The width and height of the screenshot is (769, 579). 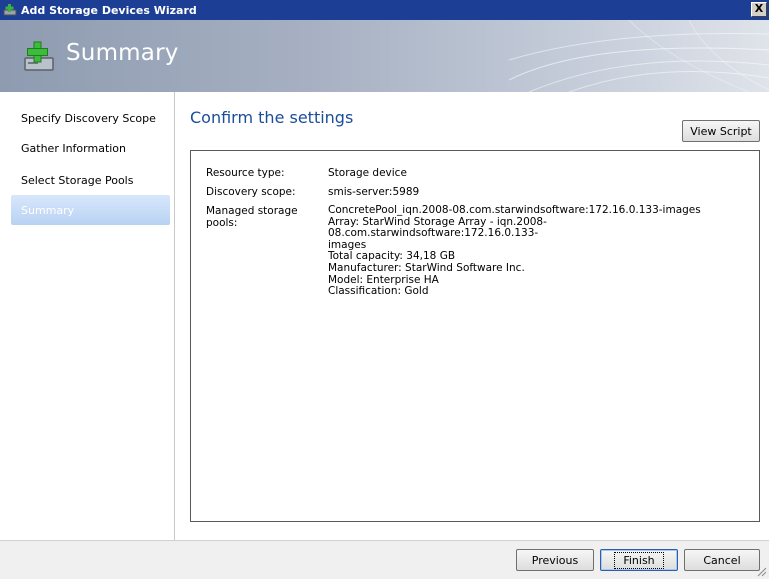 I want to click on previous-button: Previous, so click(x=555, y=560).